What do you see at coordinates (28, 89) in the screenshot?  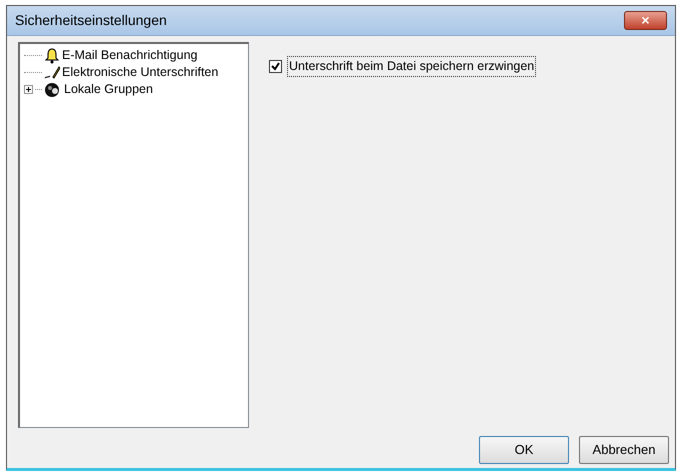 I see `expand-toggle` at bounding box center [28, 89].